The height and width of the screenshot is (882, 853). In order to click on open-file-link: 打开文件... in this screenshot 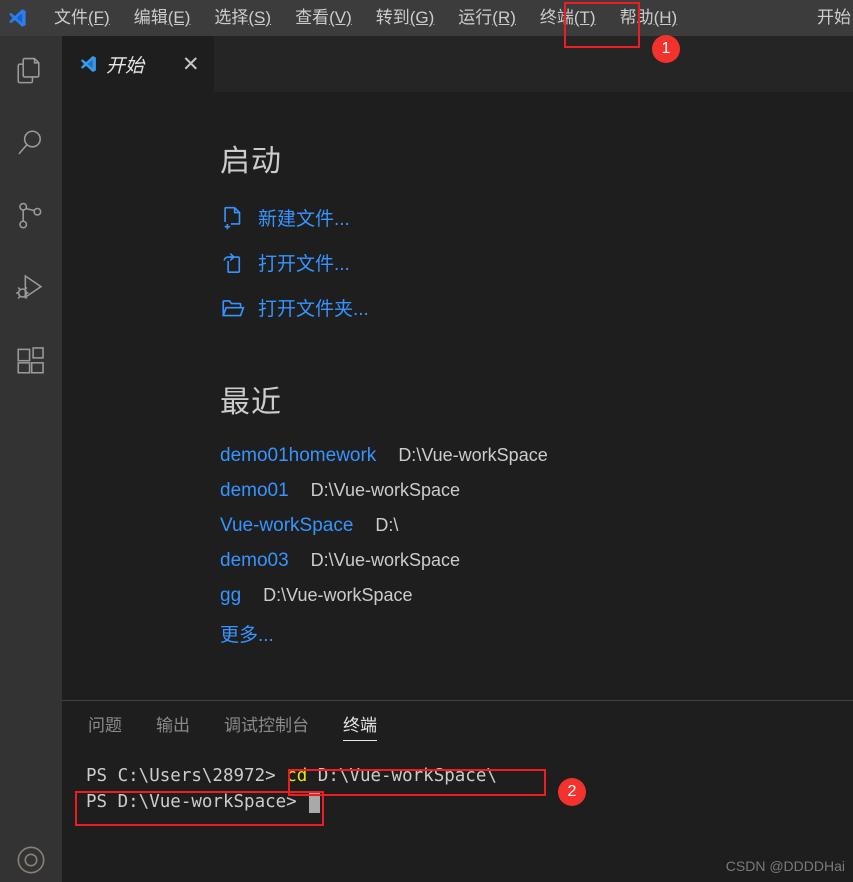, I will do `click(536, 262)`.